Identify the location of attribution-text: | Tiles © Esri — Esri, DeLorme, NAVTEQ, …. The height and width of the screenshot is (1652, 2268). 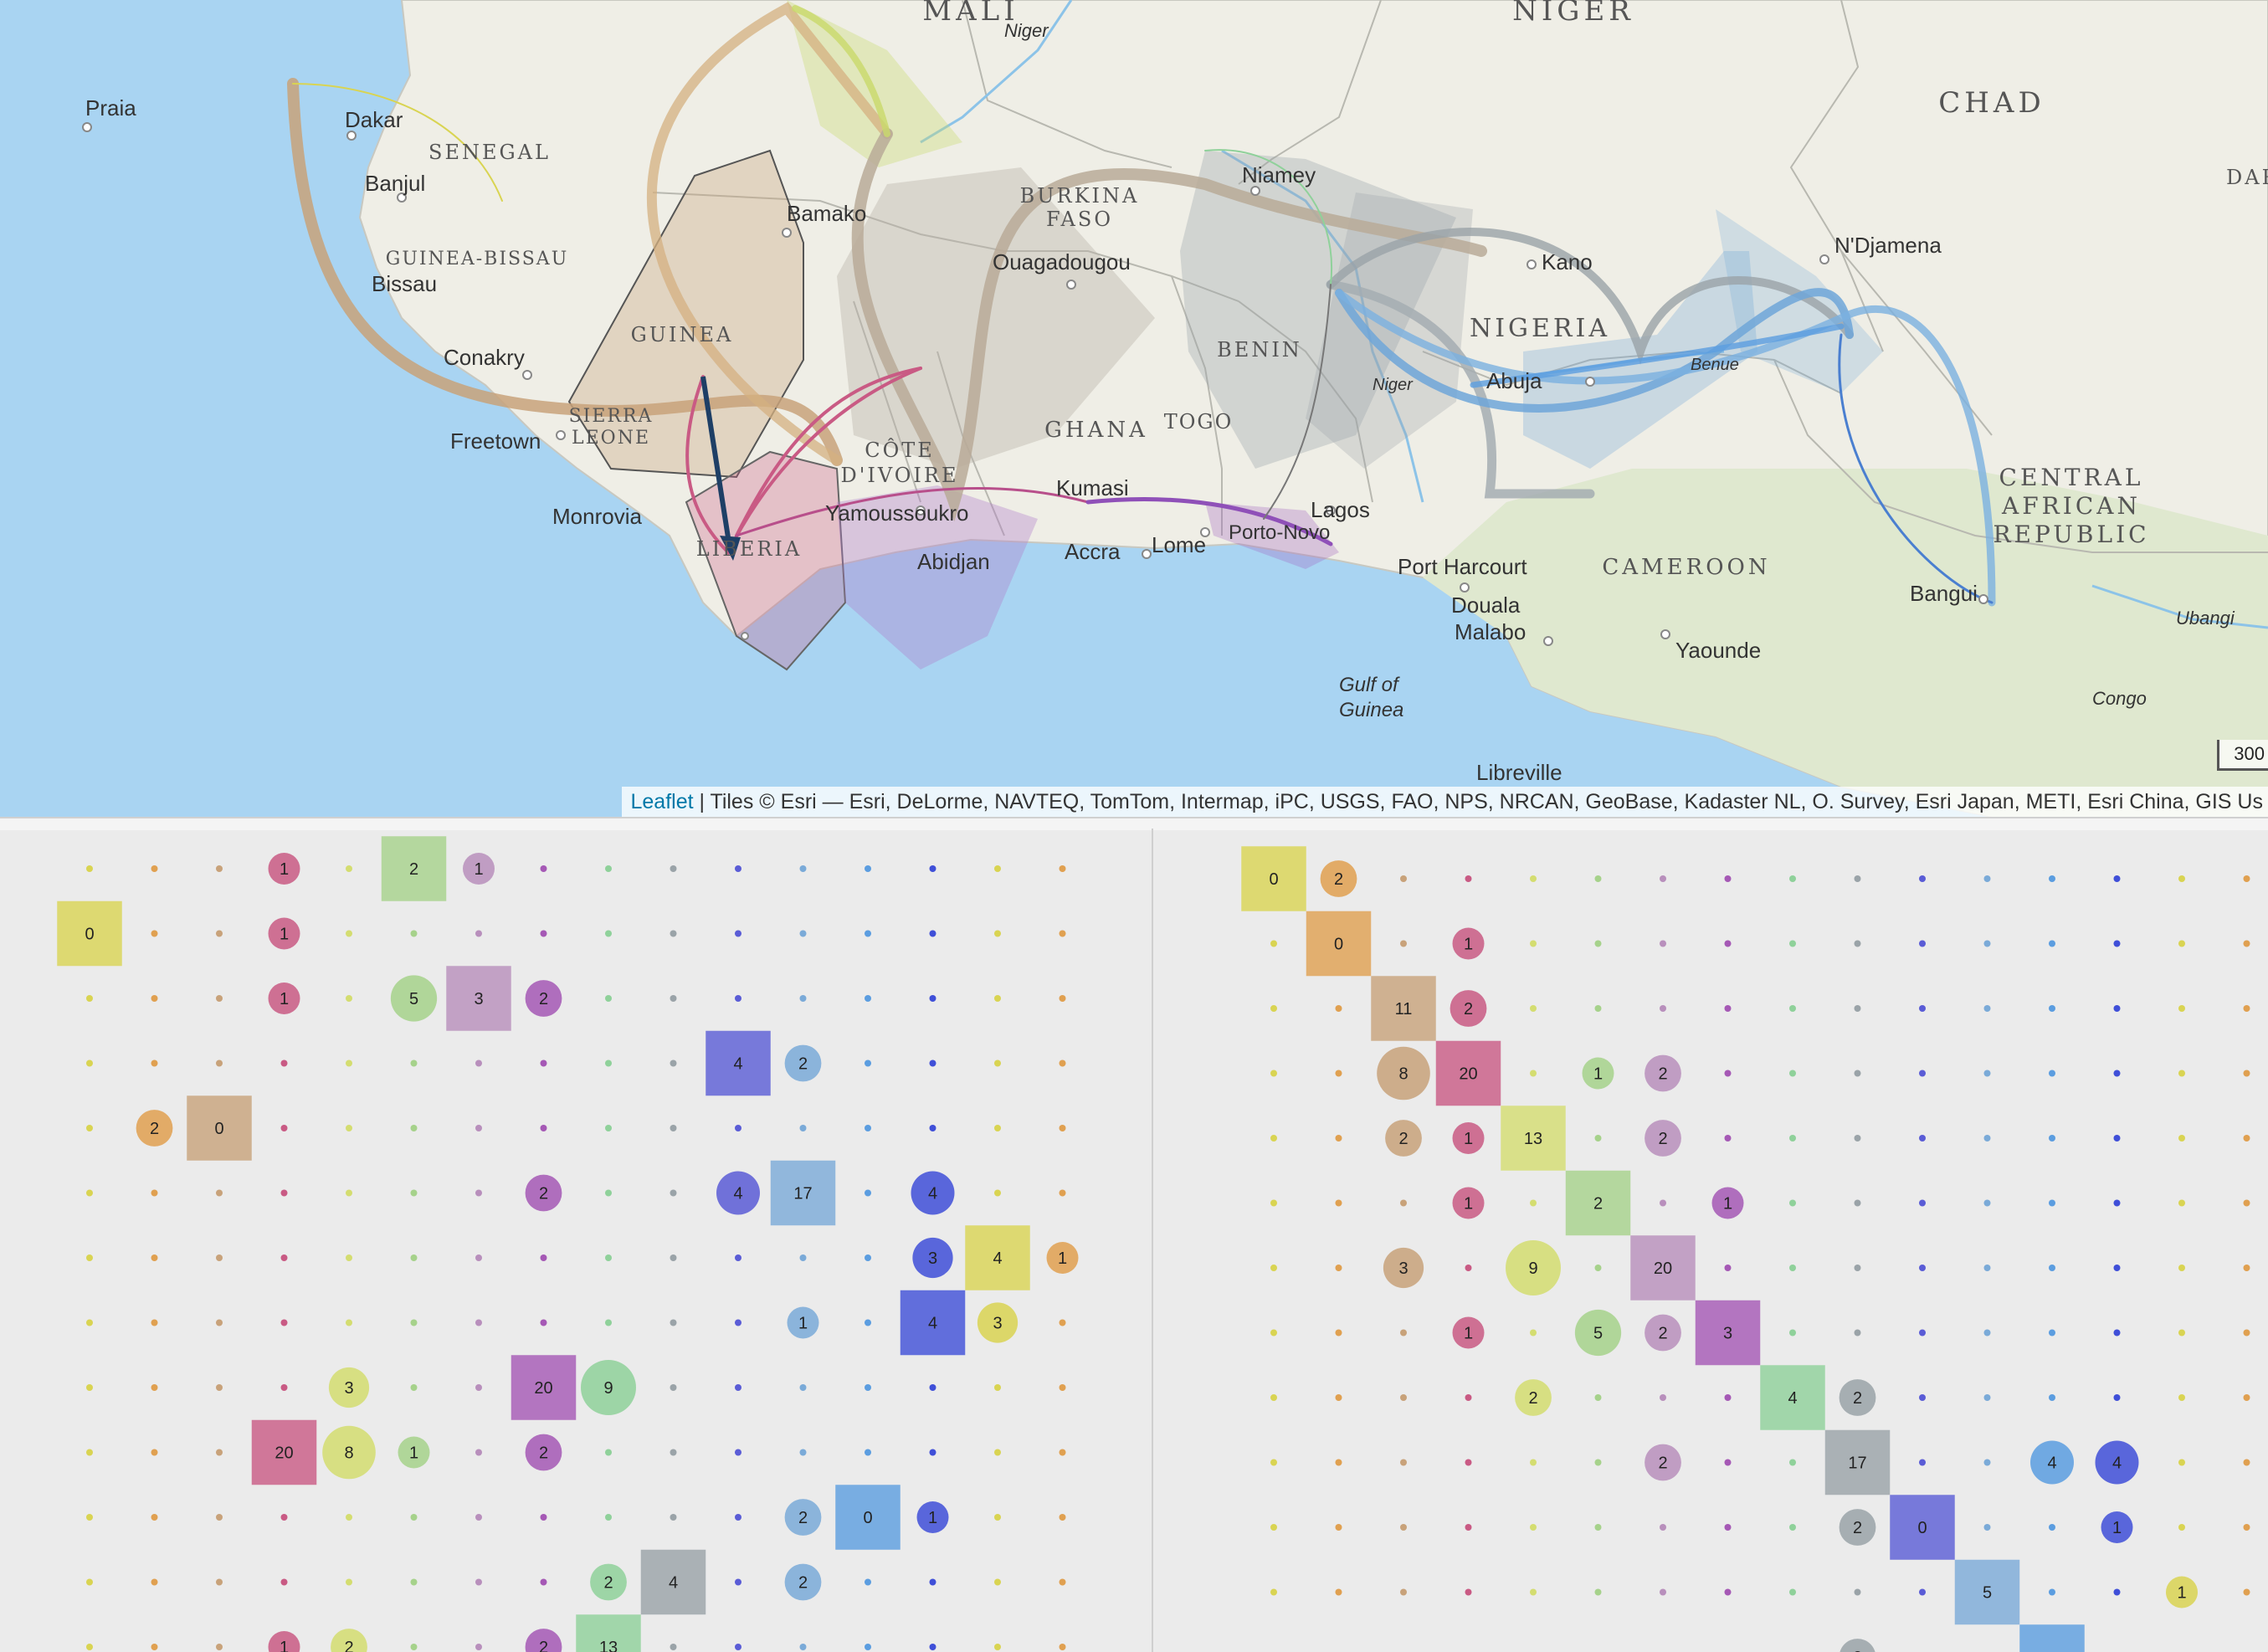
(1478, 801).